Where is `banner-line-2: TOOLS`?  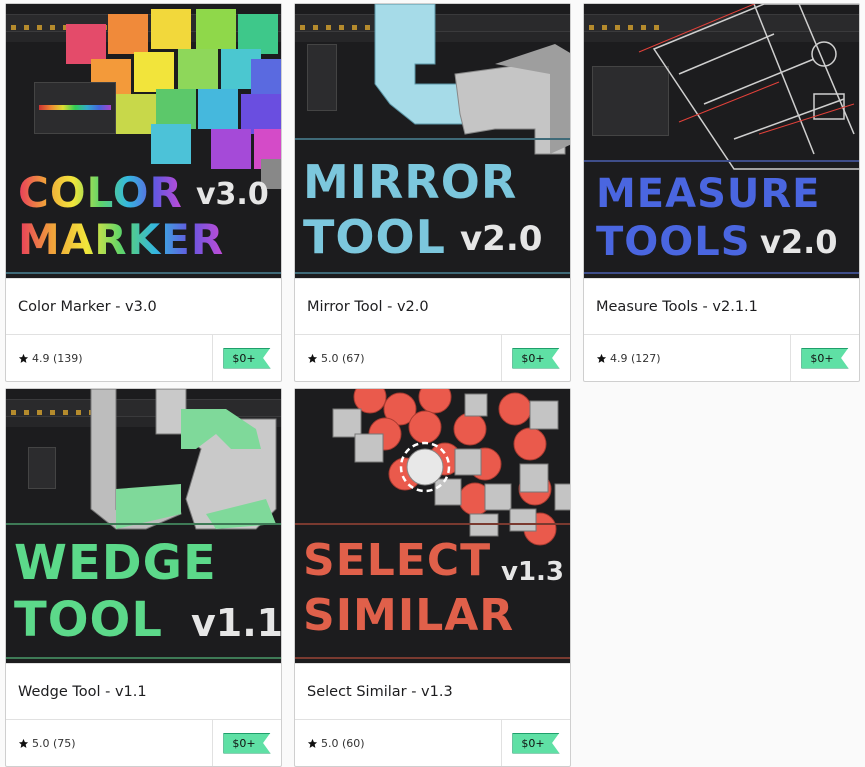 banner-line-2: TOOLS is located at coordinates (673, 242).